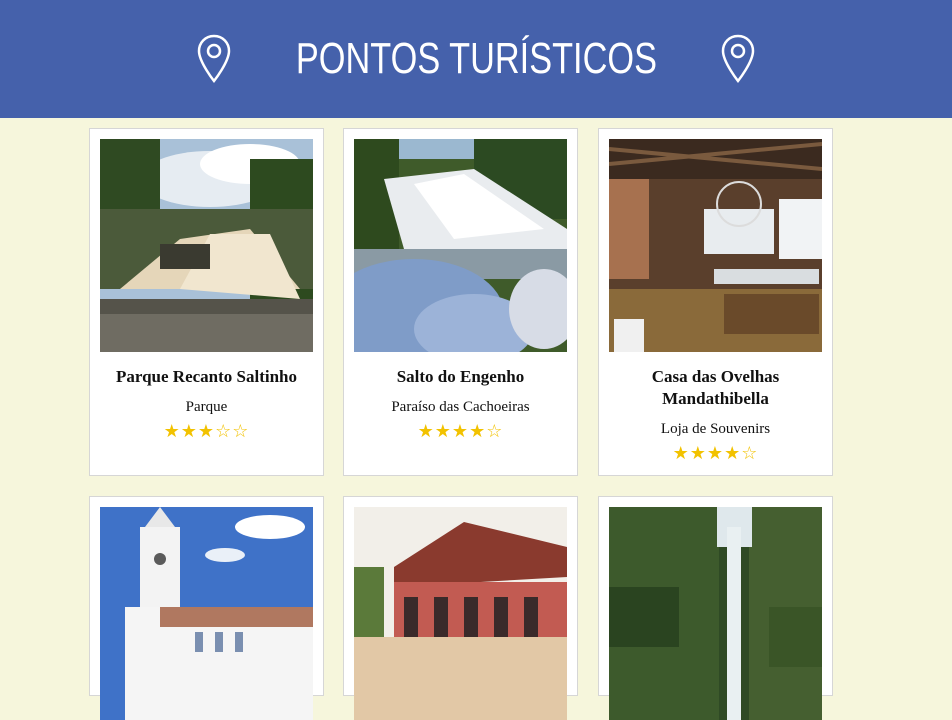 The width and height of the screenshot is (952, 720). I want to click on attraction-name: Casa das Ovelhas Mandathibella, so click(715, 388).